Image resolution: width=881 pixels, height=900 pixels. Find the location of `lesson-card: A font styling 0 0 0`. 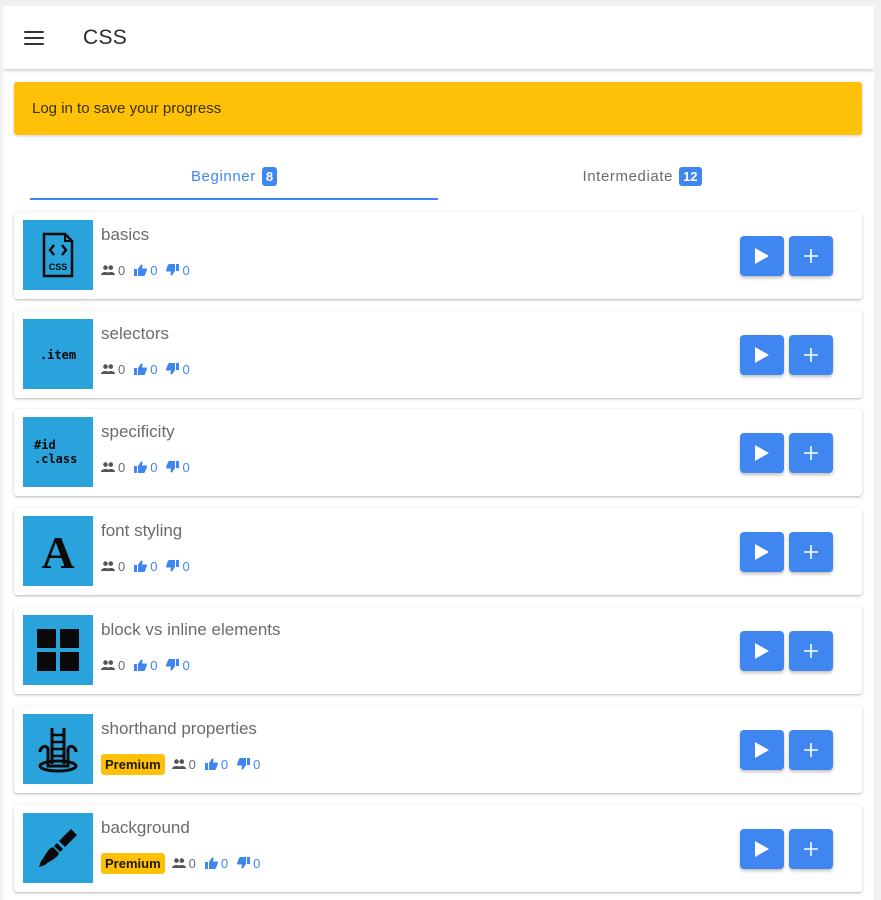

lesson-card: A font styling 0 0 0 is located at coordinates (438, 551).